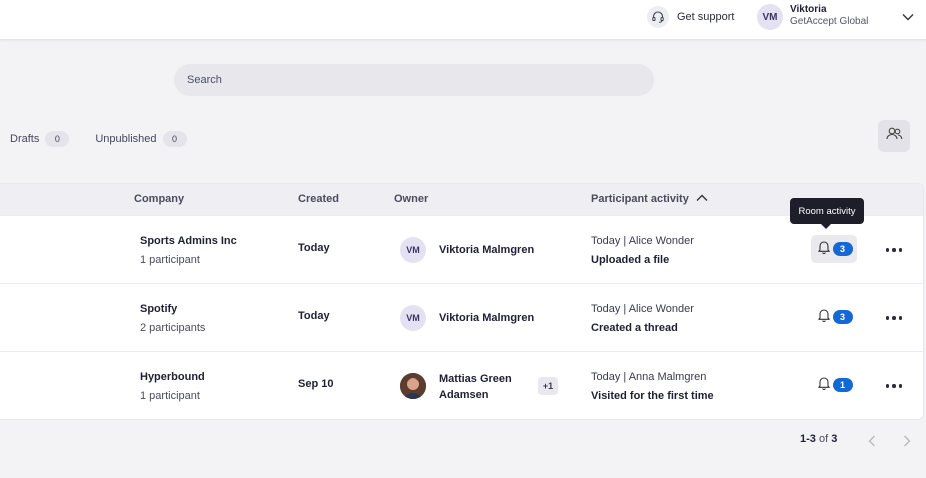  I want to click on filter-drafts: Drafts 0, so click(40, 139).